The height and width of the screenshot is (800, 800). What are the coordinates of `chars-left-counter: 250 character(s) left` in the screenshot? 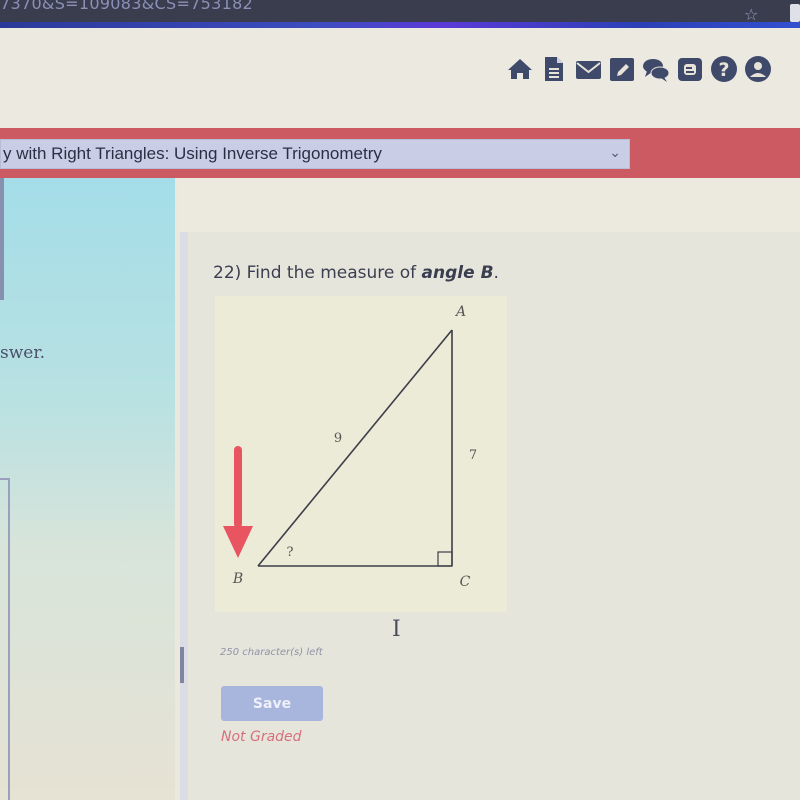 It's located at (271, 652).